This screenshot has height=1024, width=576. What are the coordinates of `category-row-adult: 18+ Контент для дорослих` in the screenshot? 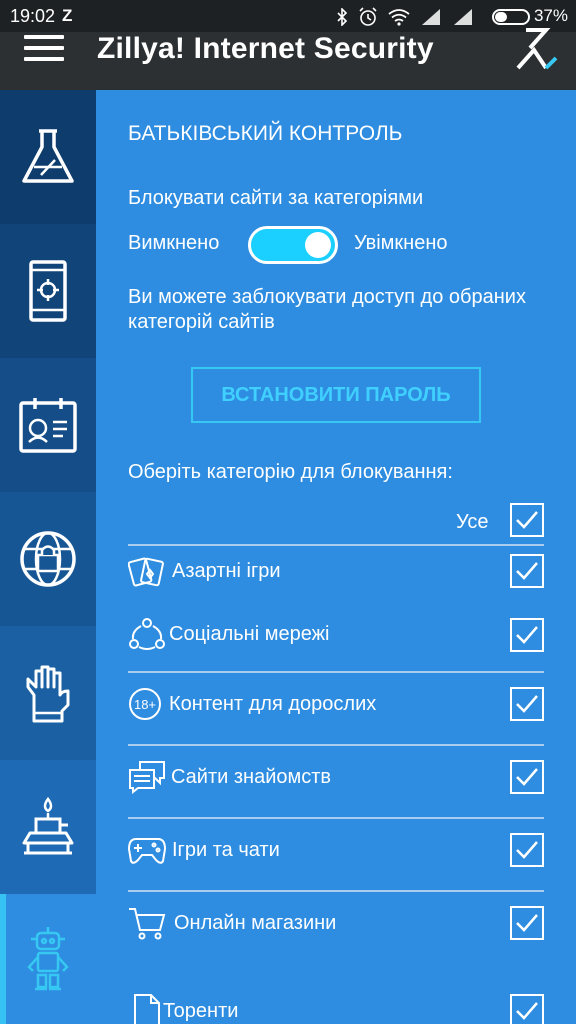 It's located at (336, 707).